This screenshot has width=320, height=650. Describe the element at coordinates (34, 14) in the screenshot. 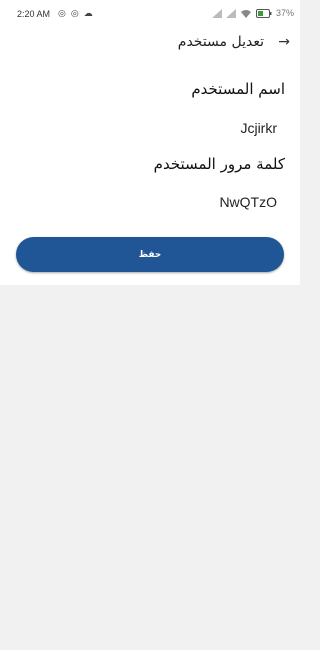

I see `status-time: 2:20 AM` at that location.